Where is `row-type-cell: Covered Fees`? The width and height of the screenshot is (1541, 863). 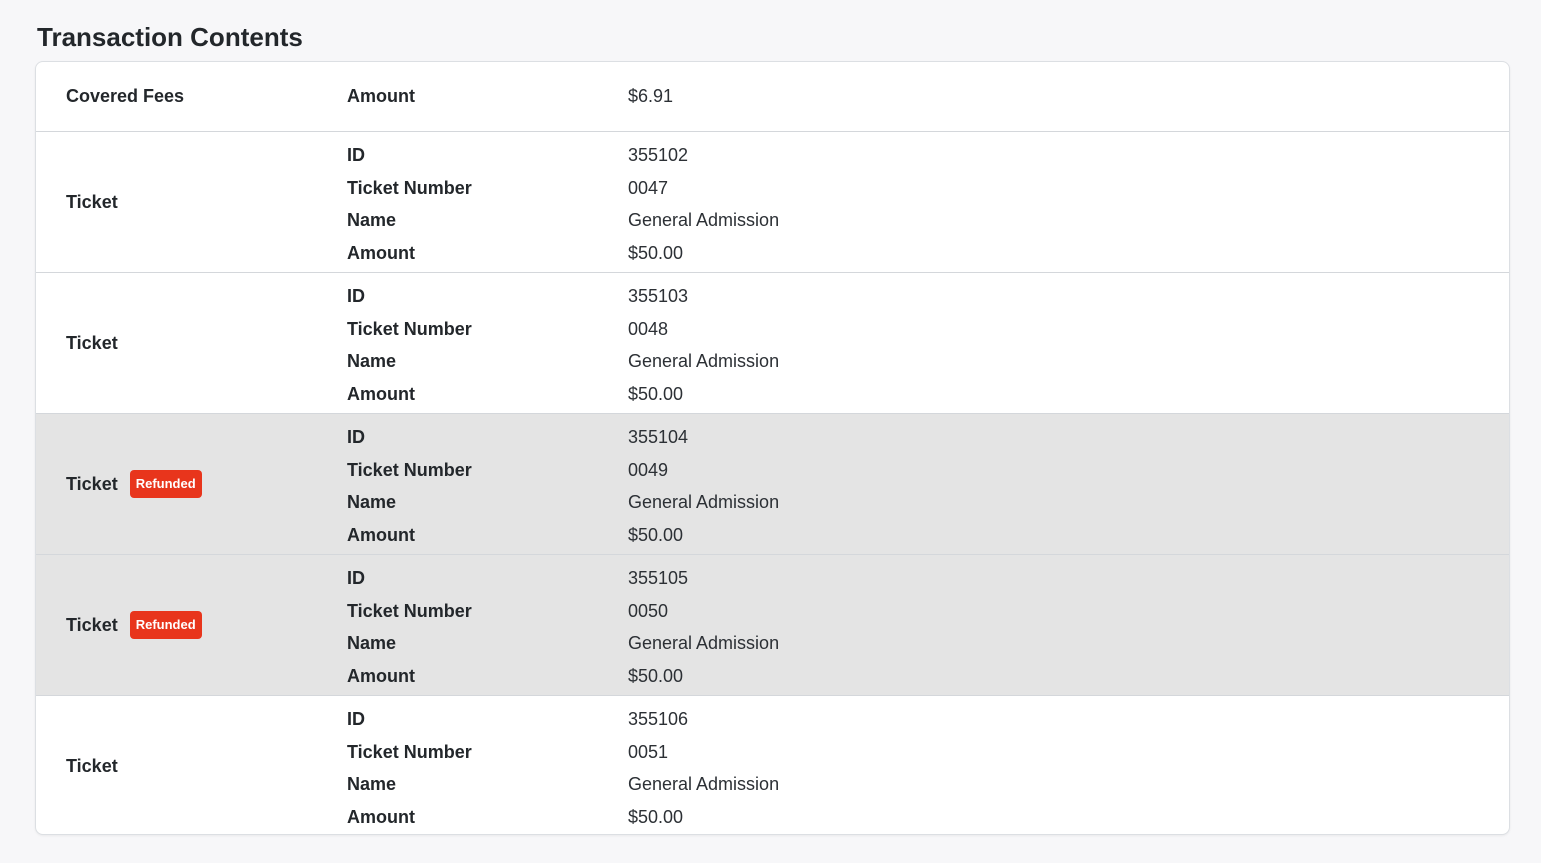 row-type-cell: Covered Fees is located at coordinates (125, 96).